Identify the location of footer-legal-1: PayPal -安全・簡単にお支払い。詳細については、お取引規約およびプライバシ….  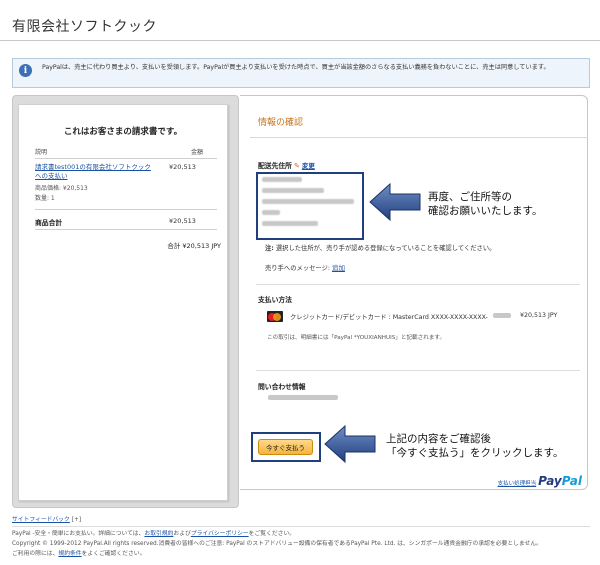
(153, 534).